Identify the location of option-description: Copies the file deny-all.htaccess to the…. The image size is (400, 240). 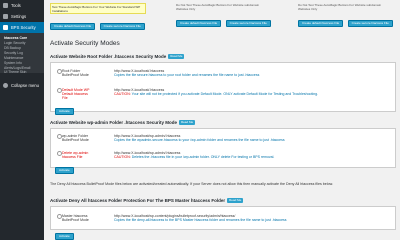
(200, 220).